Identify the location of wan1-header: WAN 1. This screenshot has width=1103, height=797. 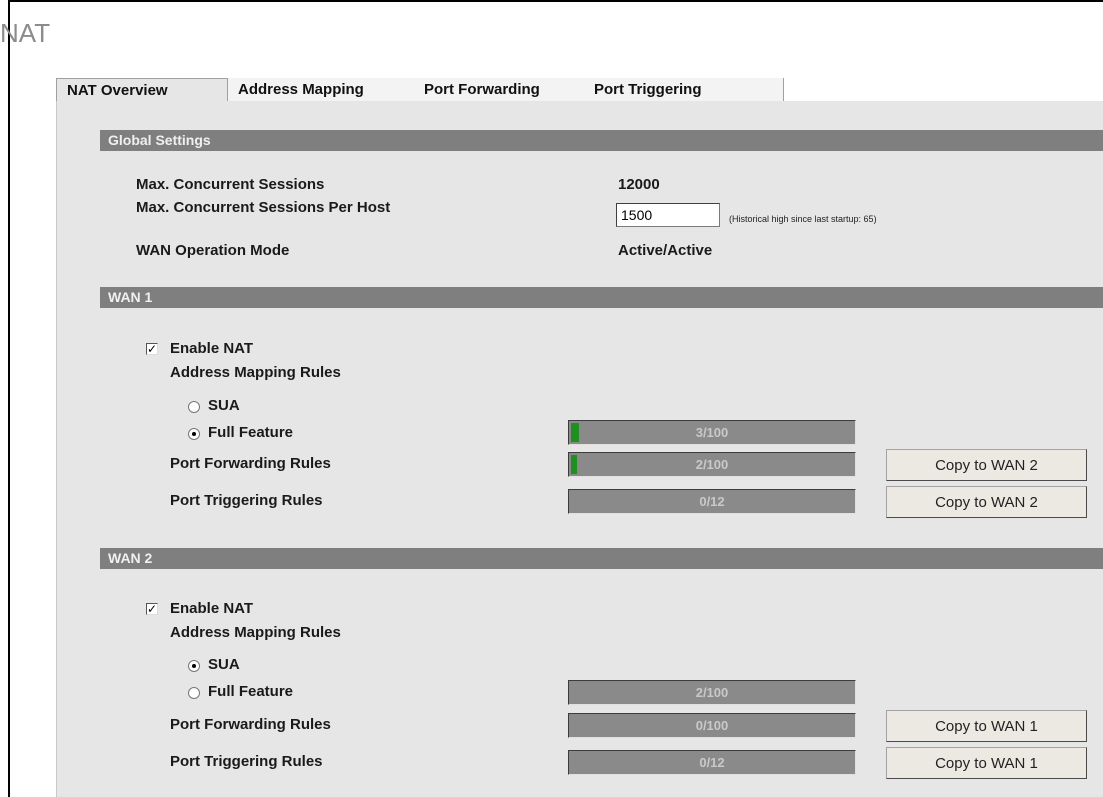
(601, 297).